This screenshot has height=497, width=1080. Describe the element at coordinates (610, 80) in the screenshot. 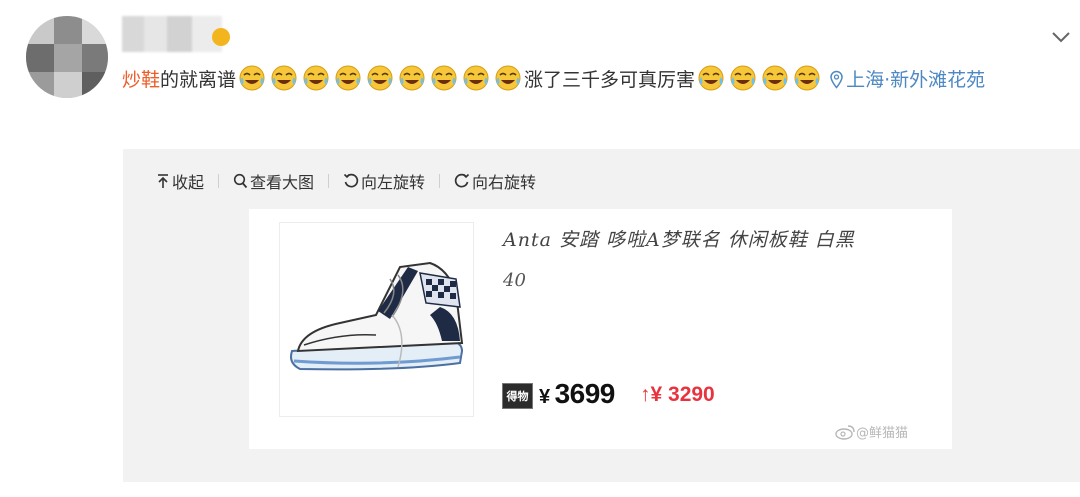

I see `post-text-part2: 涨了三千多可真厉害` at that location.